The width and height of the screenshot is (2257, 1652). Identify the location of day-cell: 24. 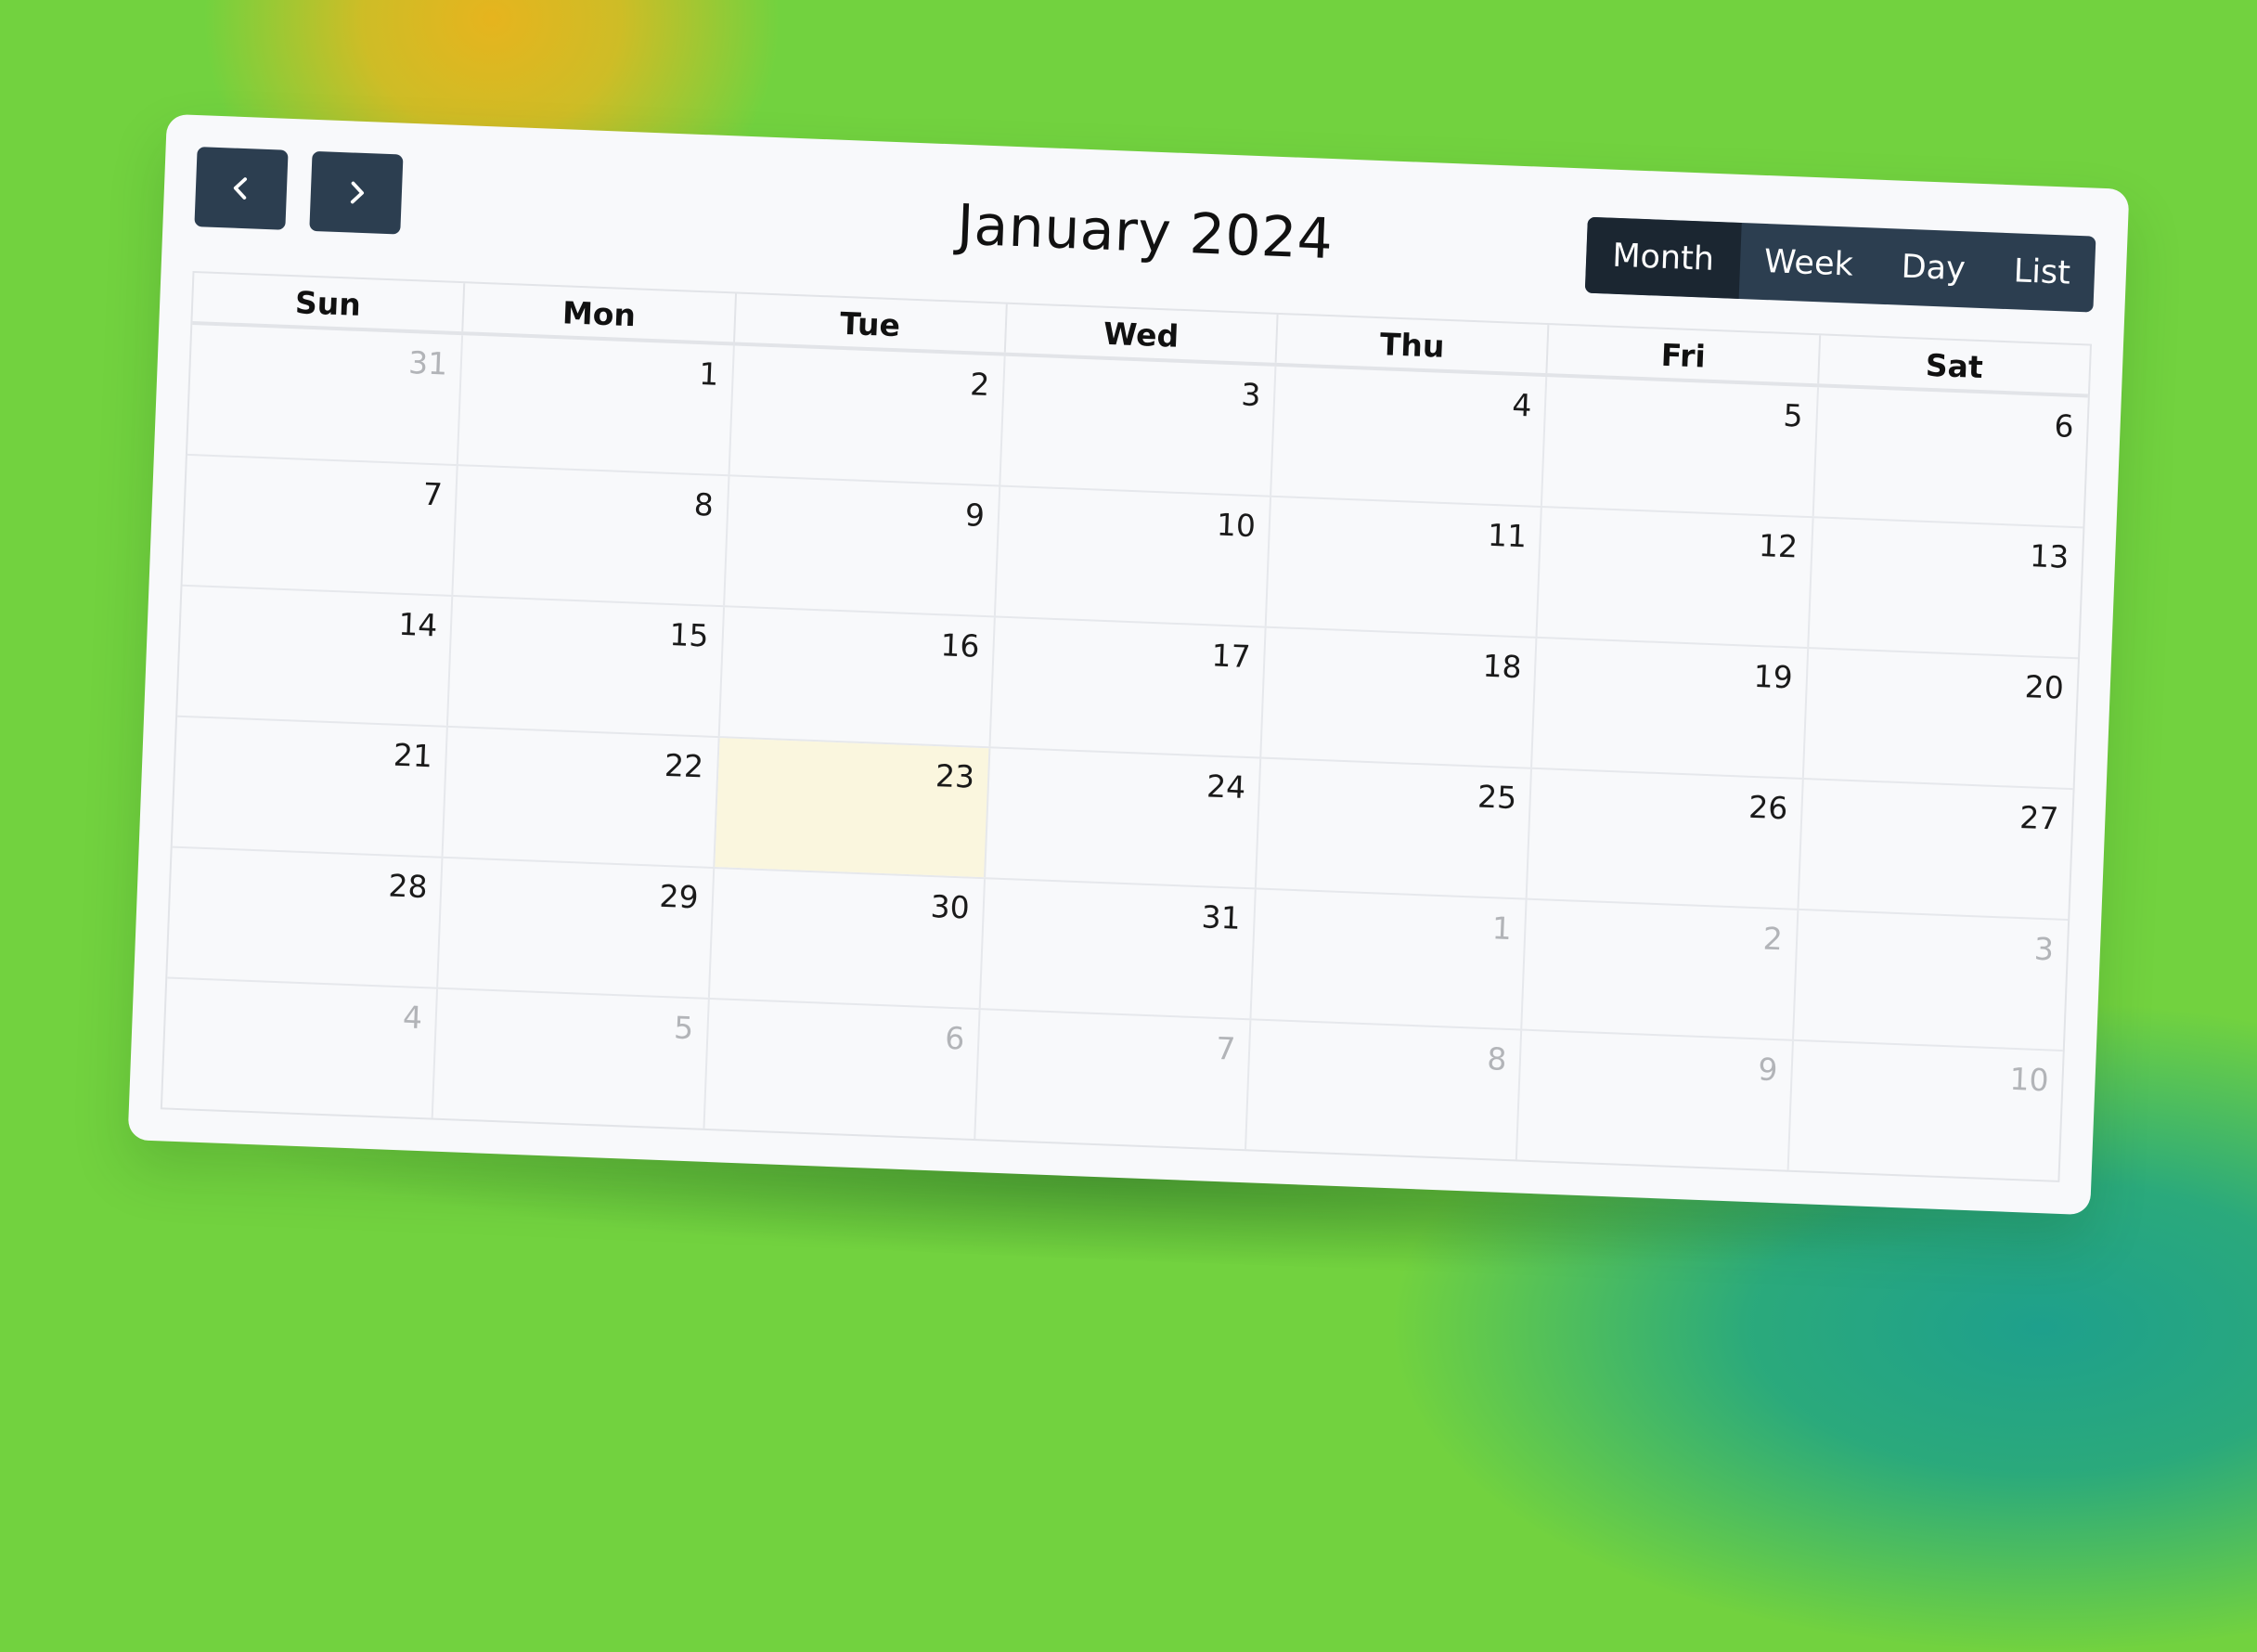
(1123, 818).